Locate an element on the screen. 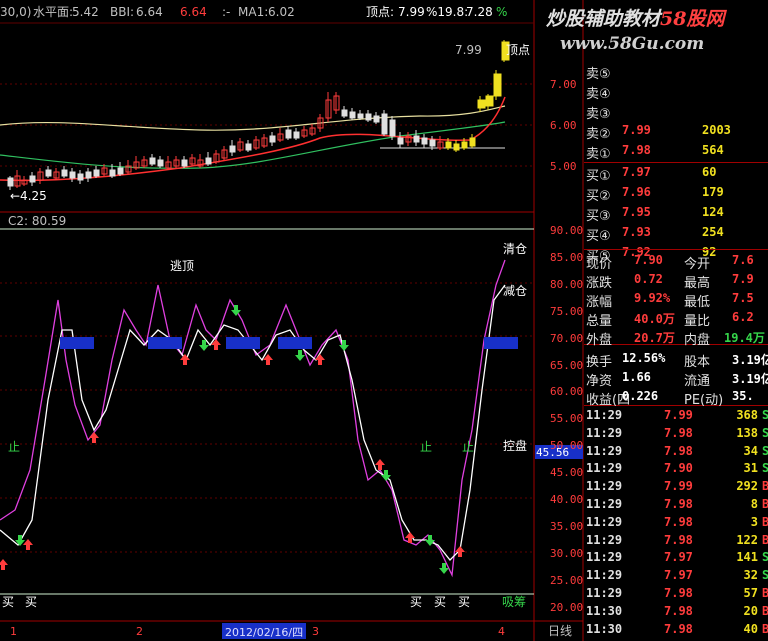 This screenshot has height=641, width=768. quote-value: 0.72 is located at coordinates (648, 279).